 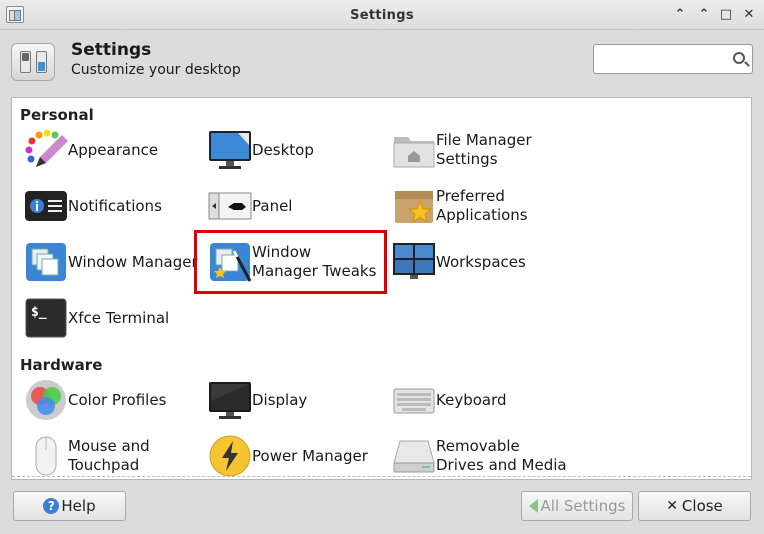 I want to click on item-preferred-applications: Preferred Applications, so click(x=480, y=206).